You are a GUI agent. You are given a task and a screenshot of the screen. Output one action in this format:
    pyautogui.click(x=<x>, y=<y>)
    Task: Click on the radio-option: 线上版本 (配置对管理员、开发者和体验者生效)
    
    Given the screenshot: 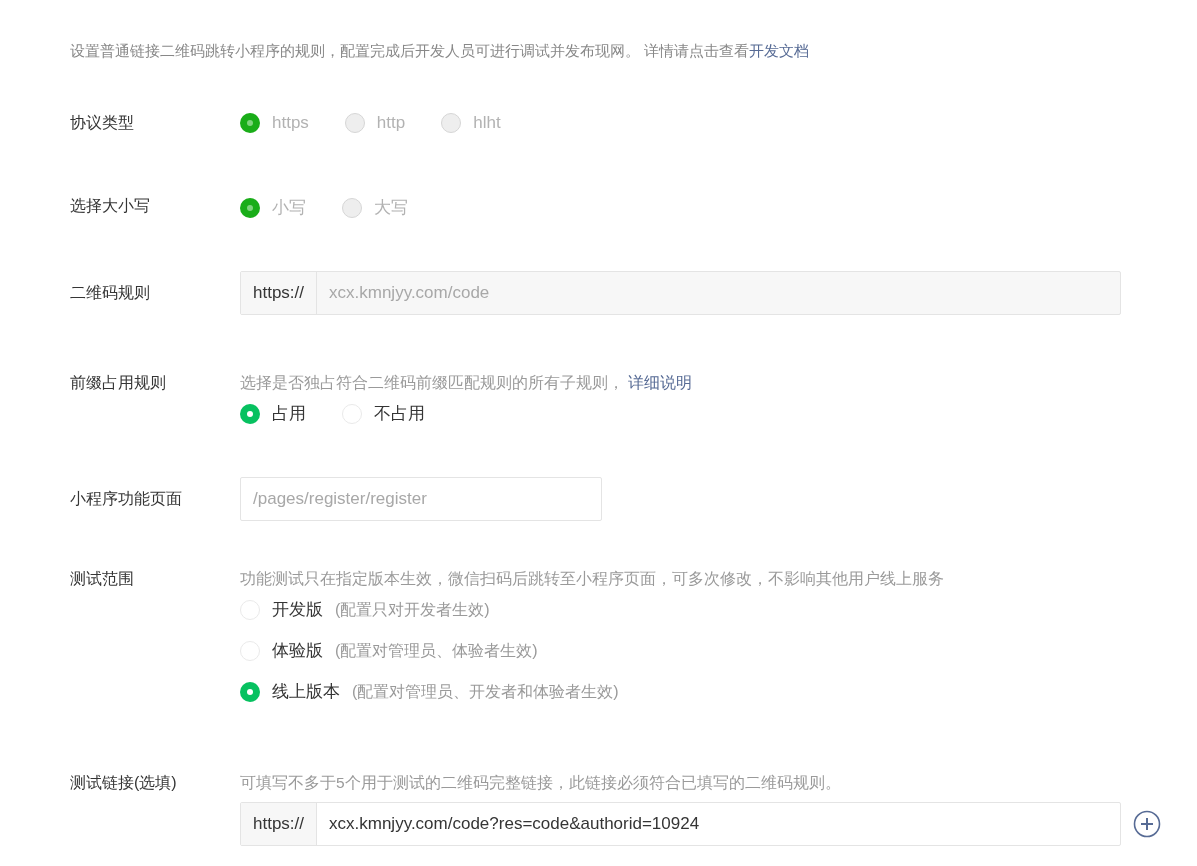 What is the action you would take?
    pyautogui.click(x=703, y=691)
    